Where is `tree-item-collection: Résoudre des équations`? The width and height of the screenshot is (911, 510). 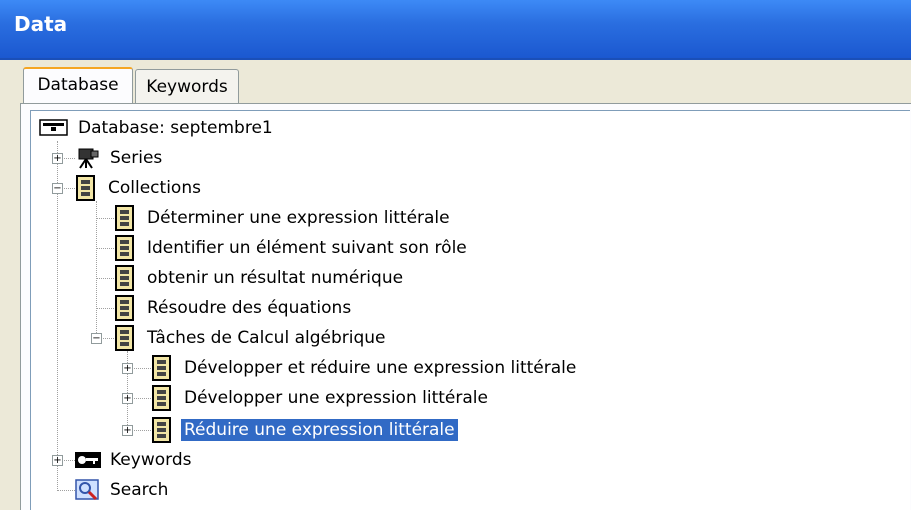
tree-item-collection: Résoudre des équations is located at coordinates (234, 308).